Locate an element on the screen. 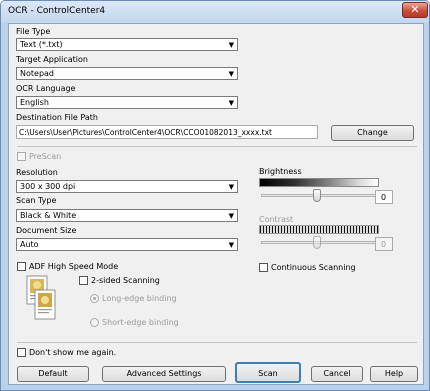  help-button-label: Help is located at coordinates (394, 373).